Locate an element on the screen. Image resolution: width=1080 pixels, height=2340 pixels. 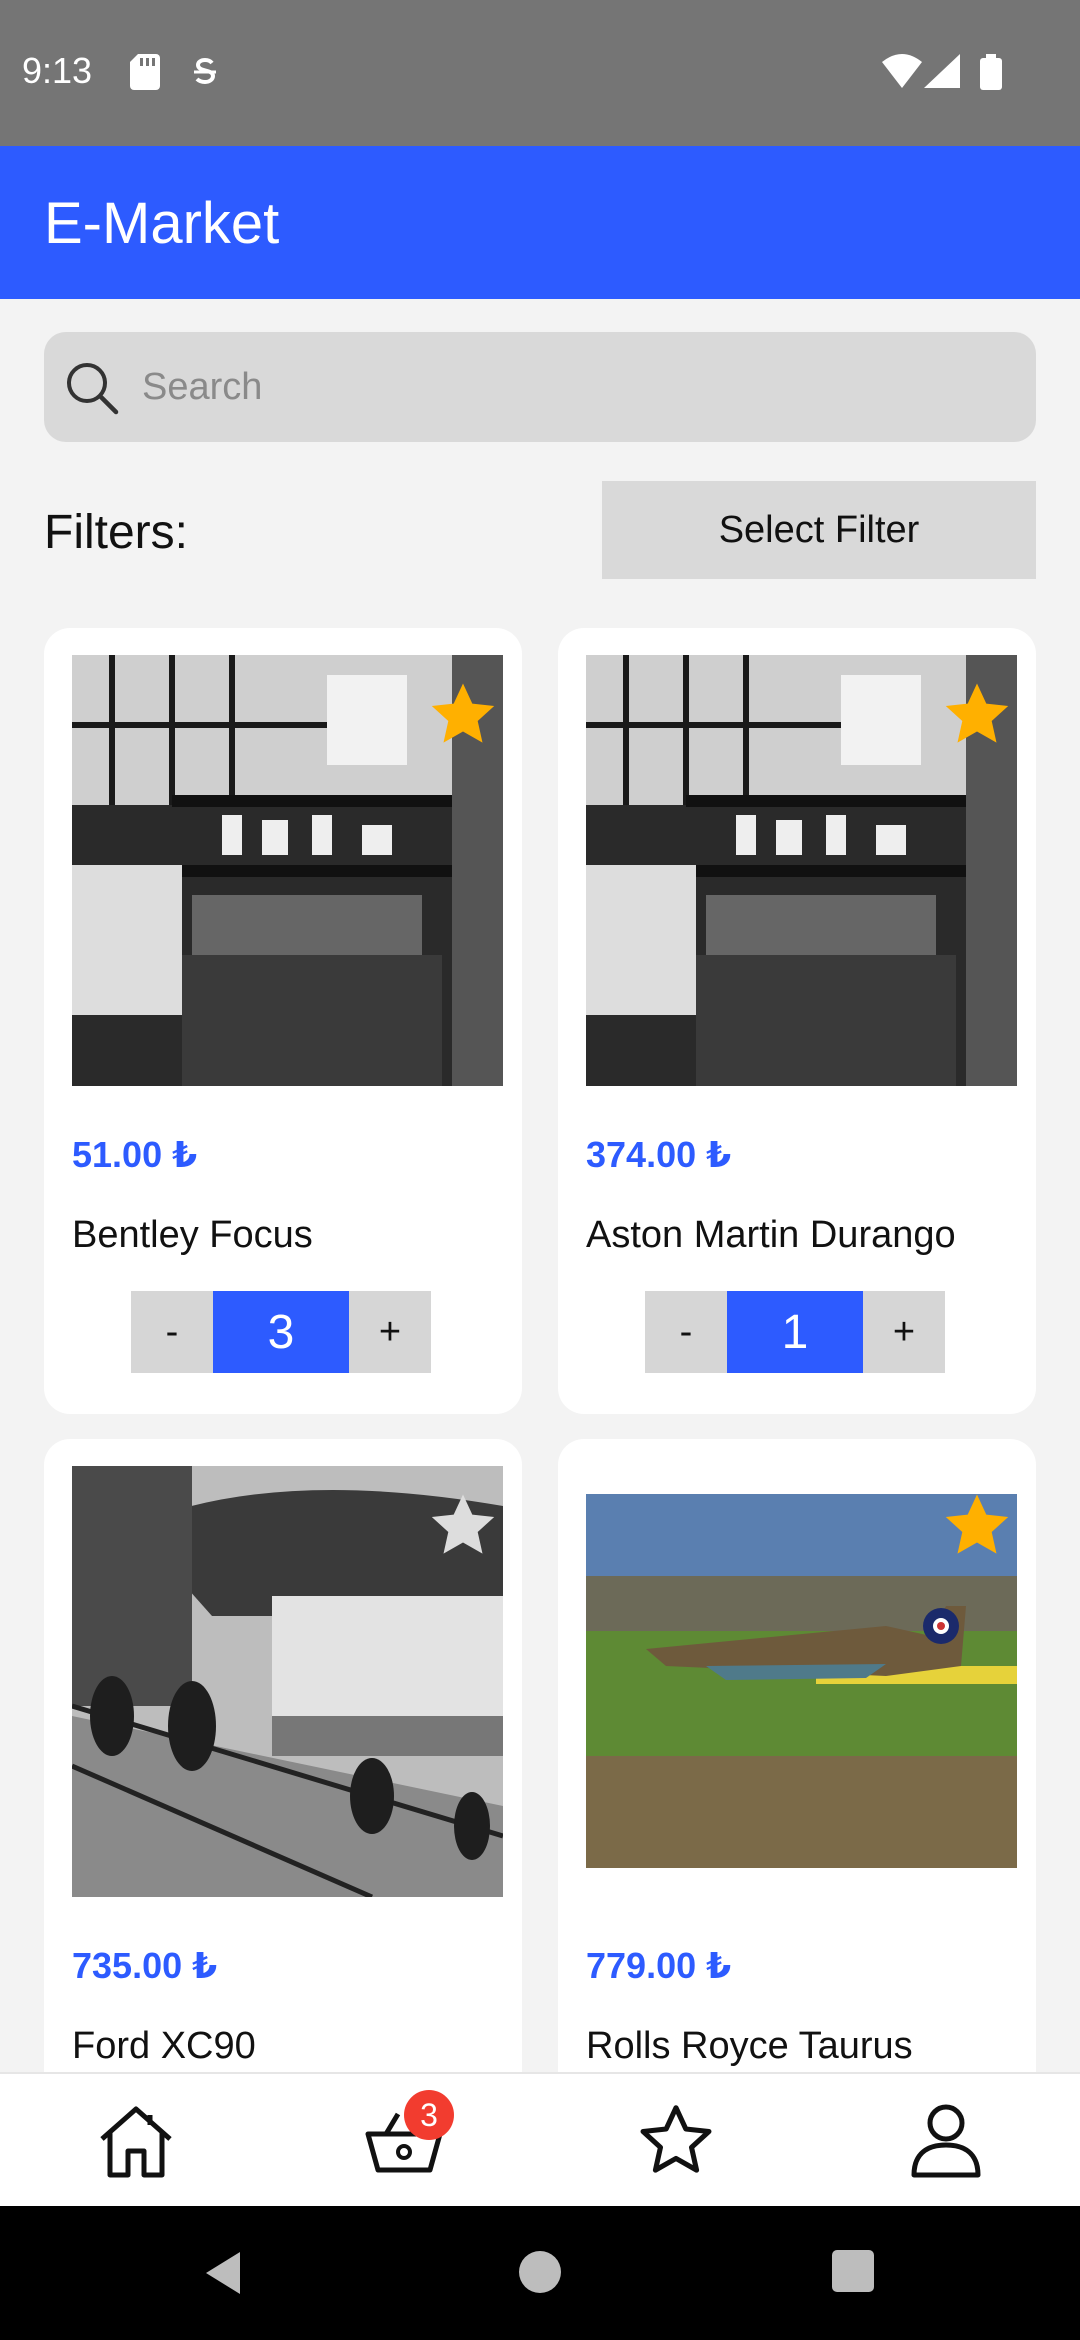
cell-signal-icon is located at coordinates (942, 71).